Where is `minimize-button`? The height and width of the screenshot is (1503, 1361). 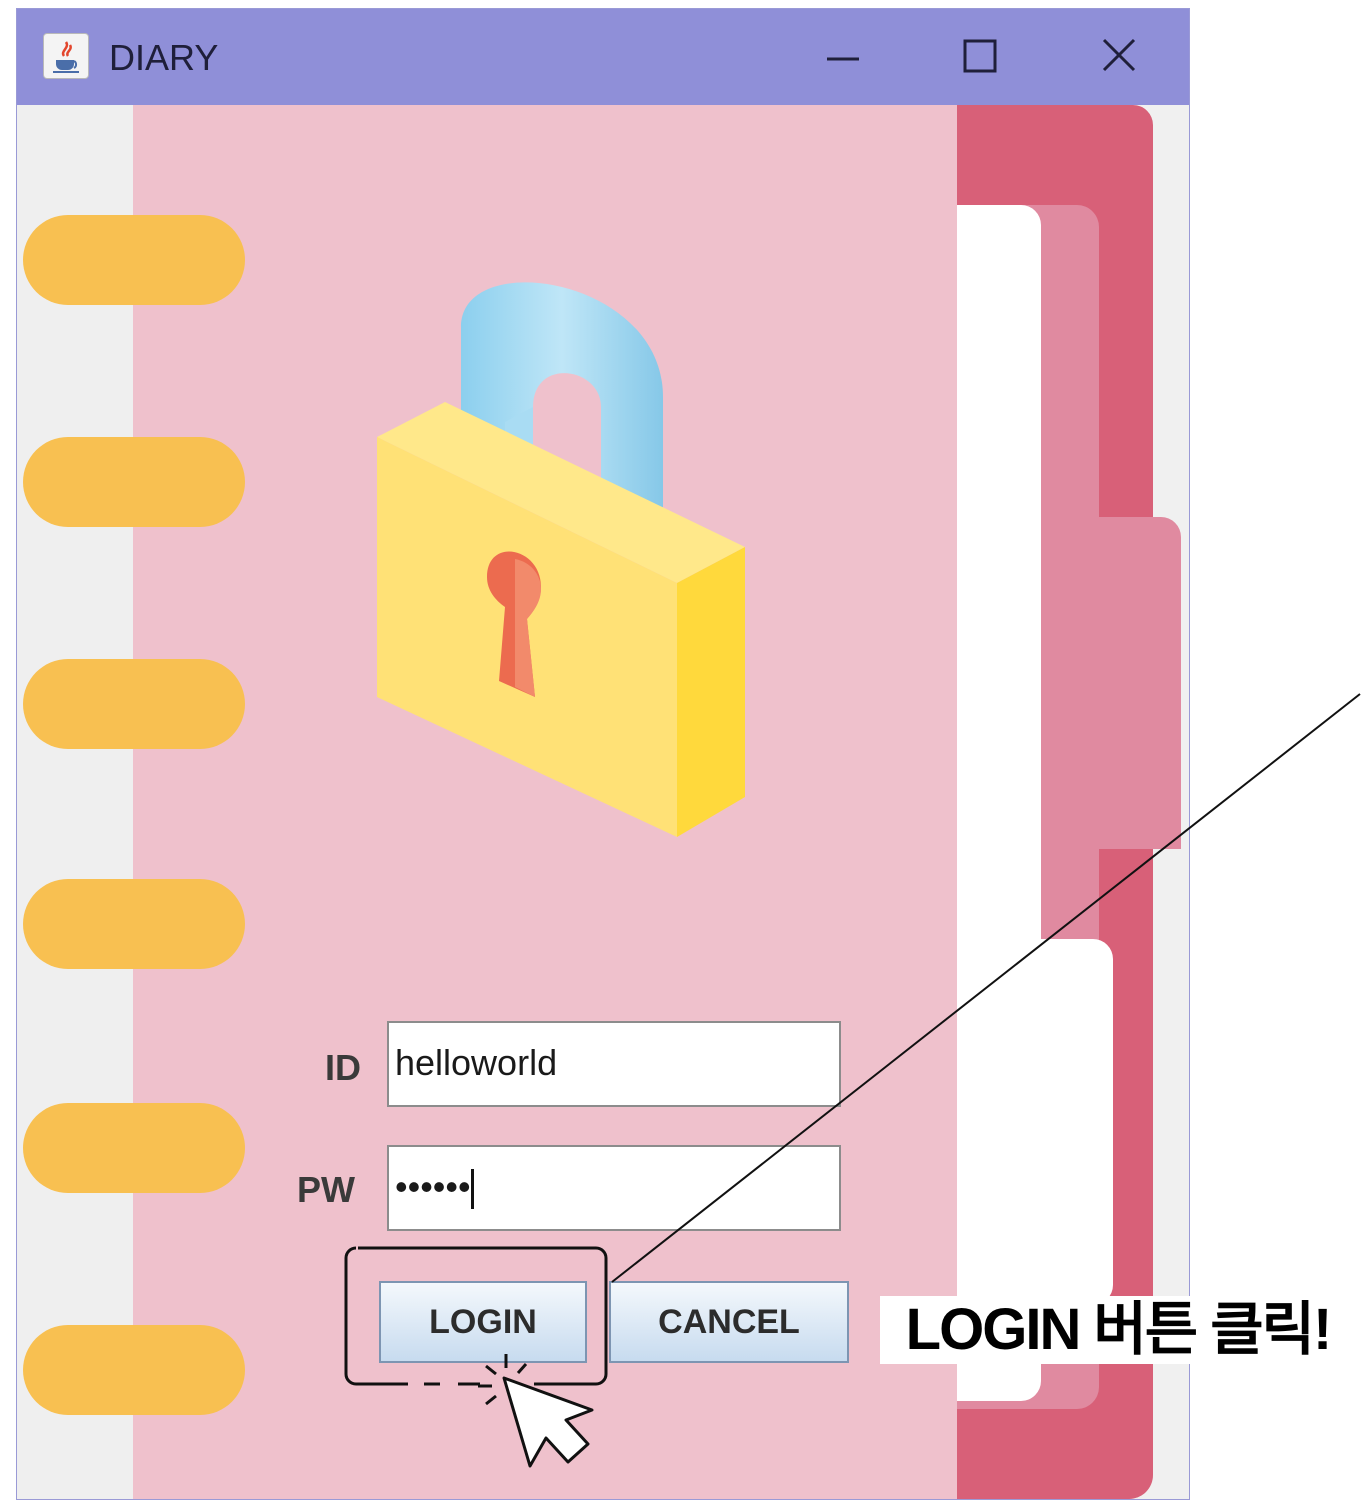
minimize-button is located at coordinates (843, 57).